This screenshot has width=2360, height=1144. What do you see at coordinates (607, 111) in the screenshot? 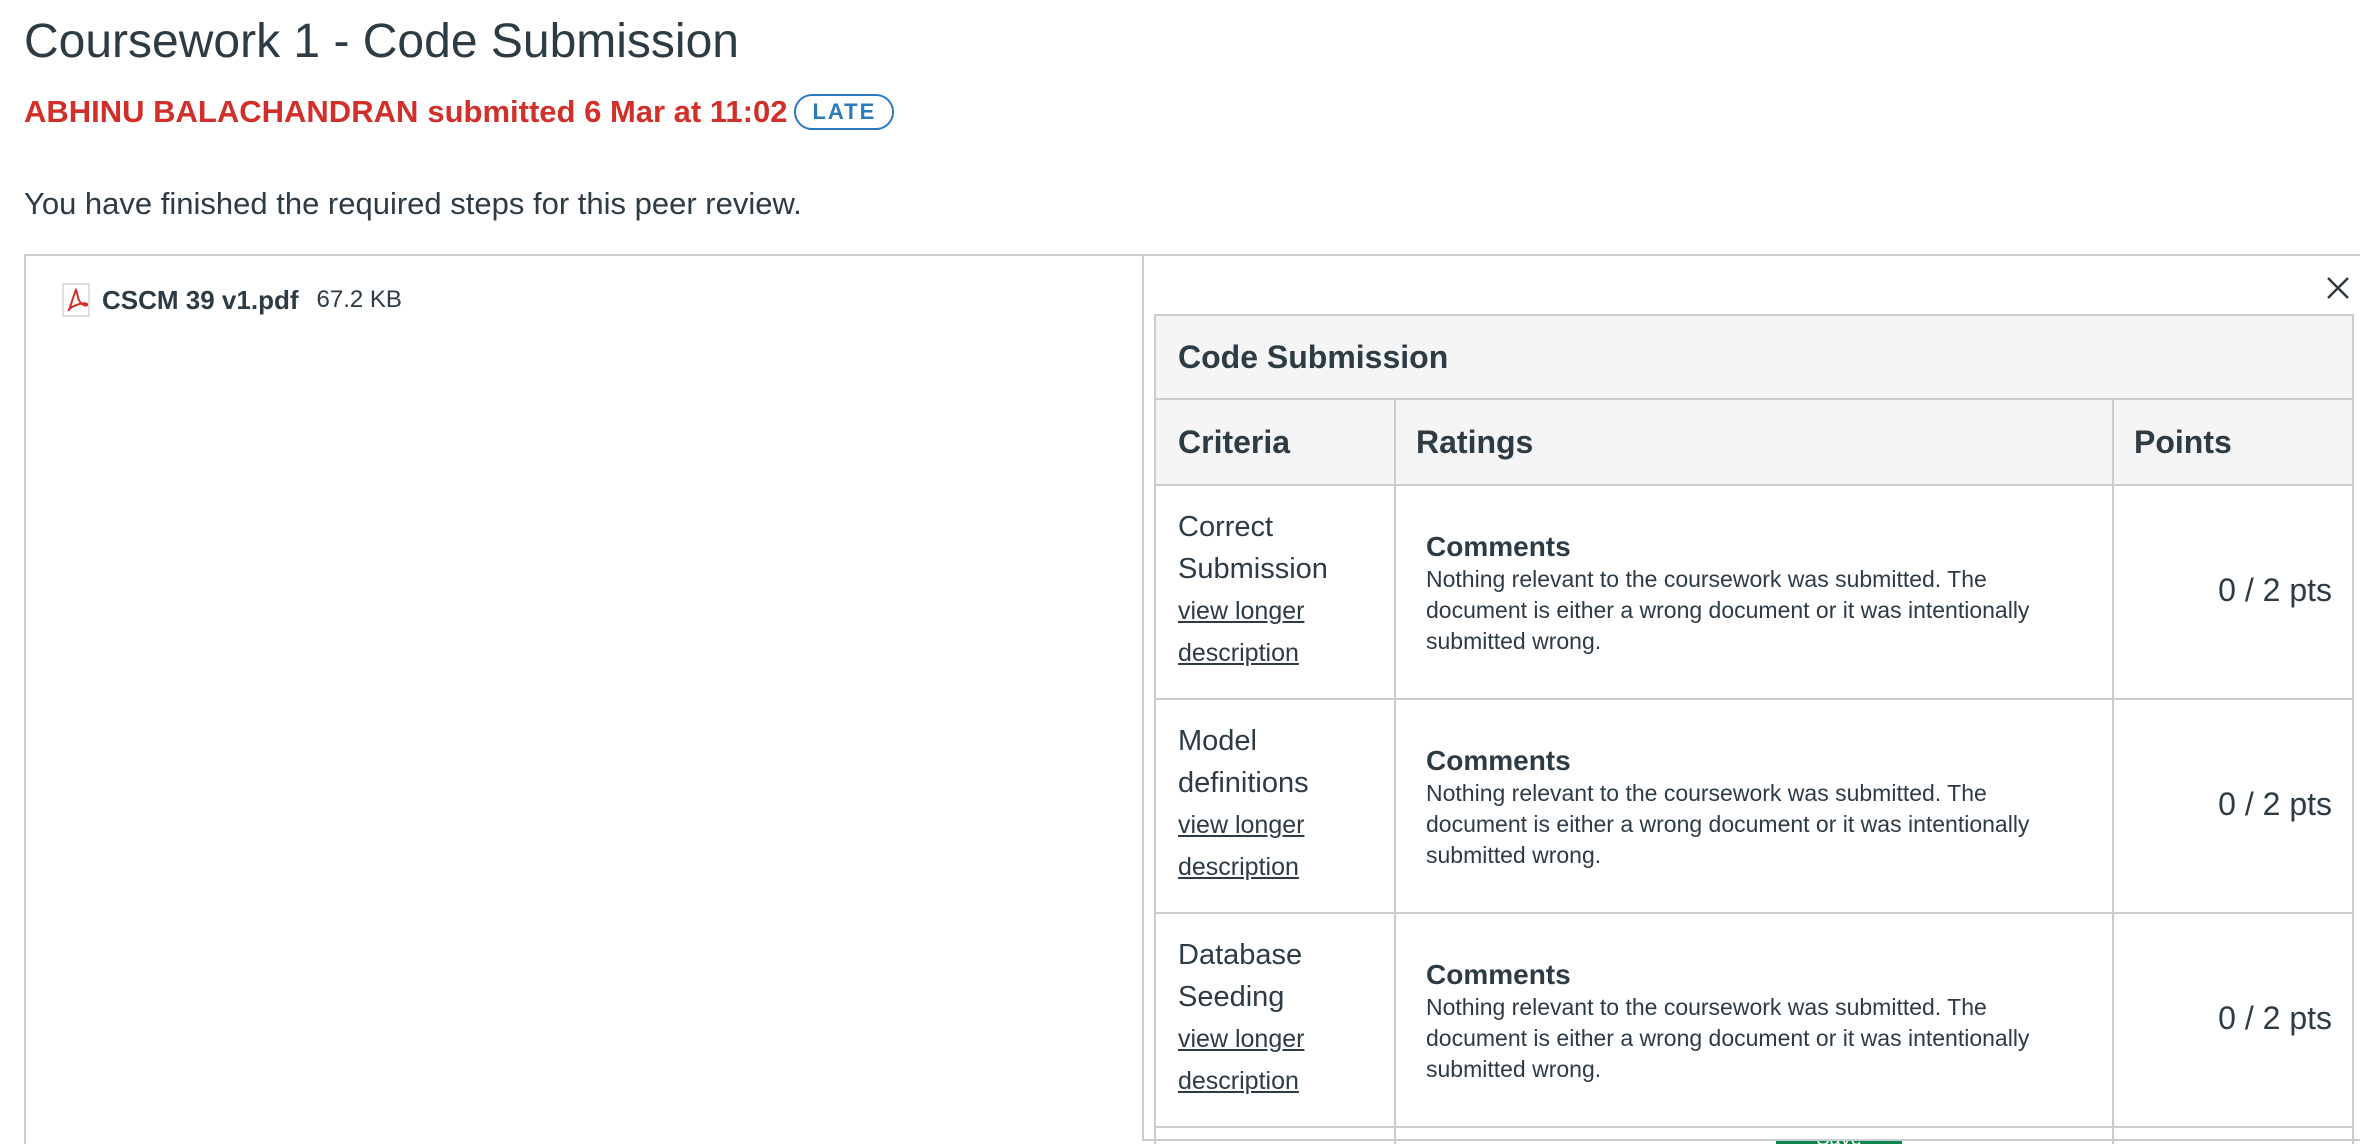
I see `submitted-date: submitted 6 Mar at 11:02` at bounding box center [607, 111].